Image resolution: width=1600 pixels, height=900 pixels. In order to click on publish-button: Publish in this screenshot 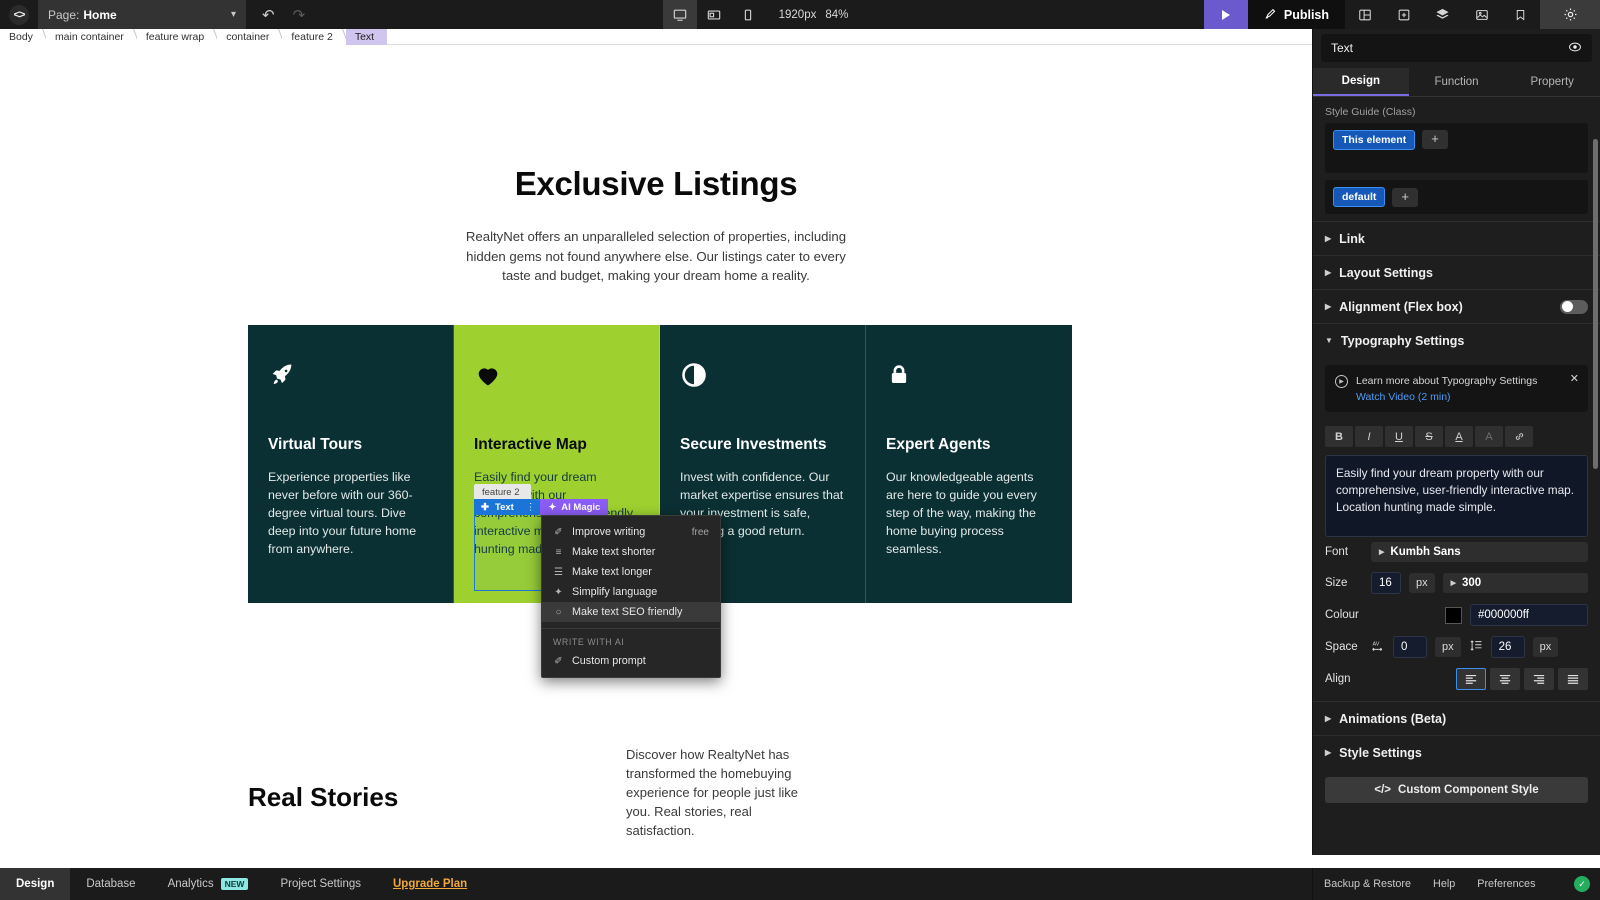, I will do `click(1296, 14)`.